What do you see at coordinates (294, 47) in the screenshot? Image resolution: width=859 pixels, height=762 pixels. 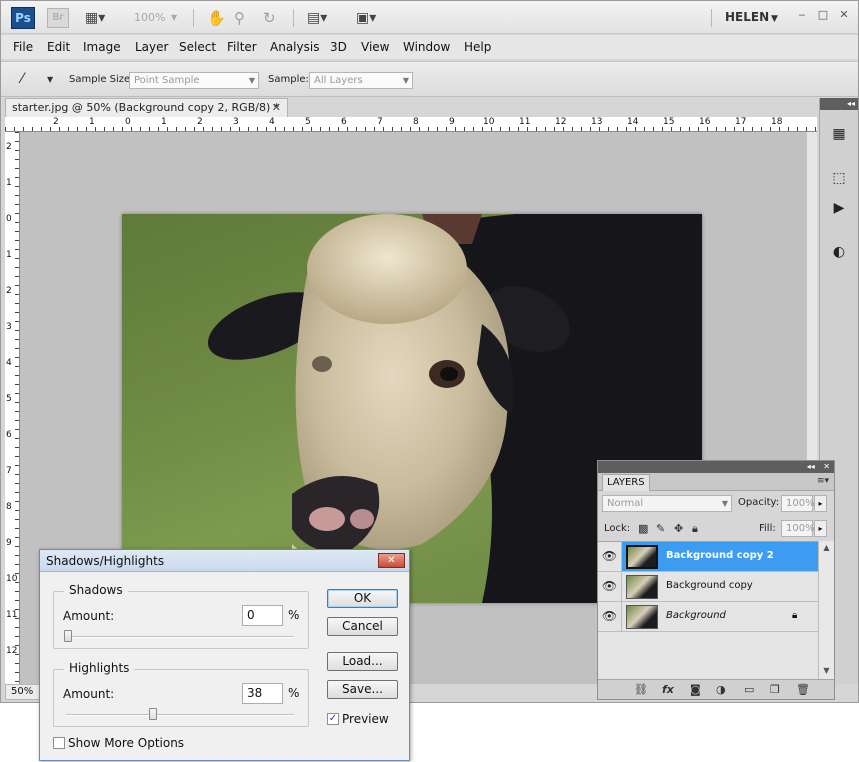 I see `menu-analysis: Analysis` at bounding box center [294, 47].